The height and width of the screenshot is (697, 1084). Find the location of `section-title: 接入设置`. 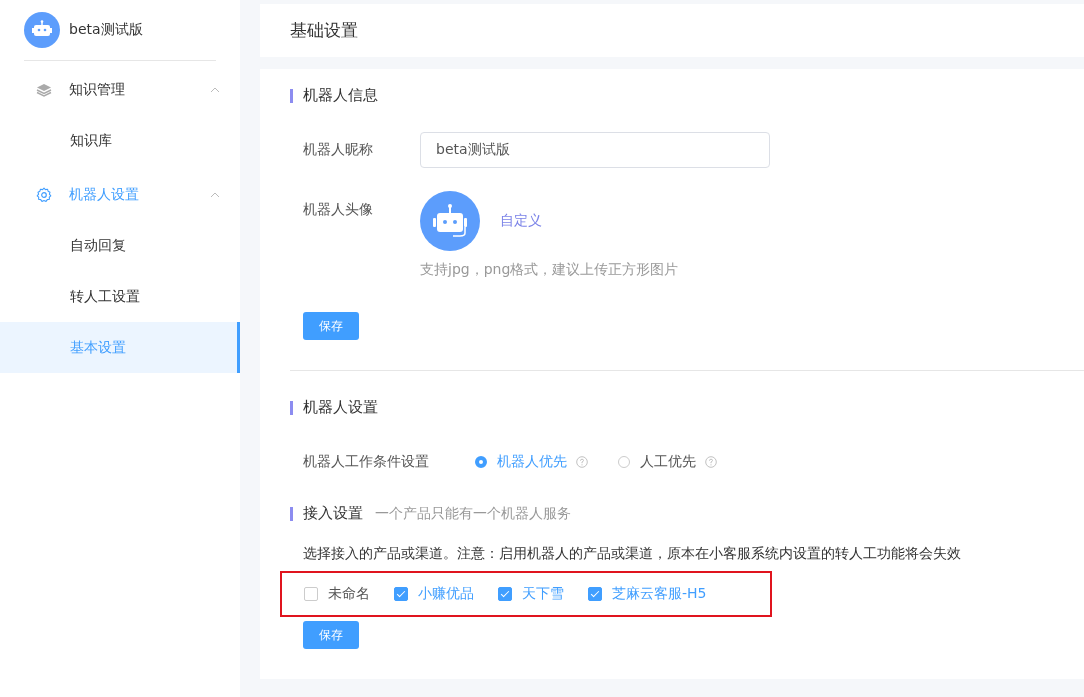

section-title: 接入设置 is located at coordinates (333, 513).